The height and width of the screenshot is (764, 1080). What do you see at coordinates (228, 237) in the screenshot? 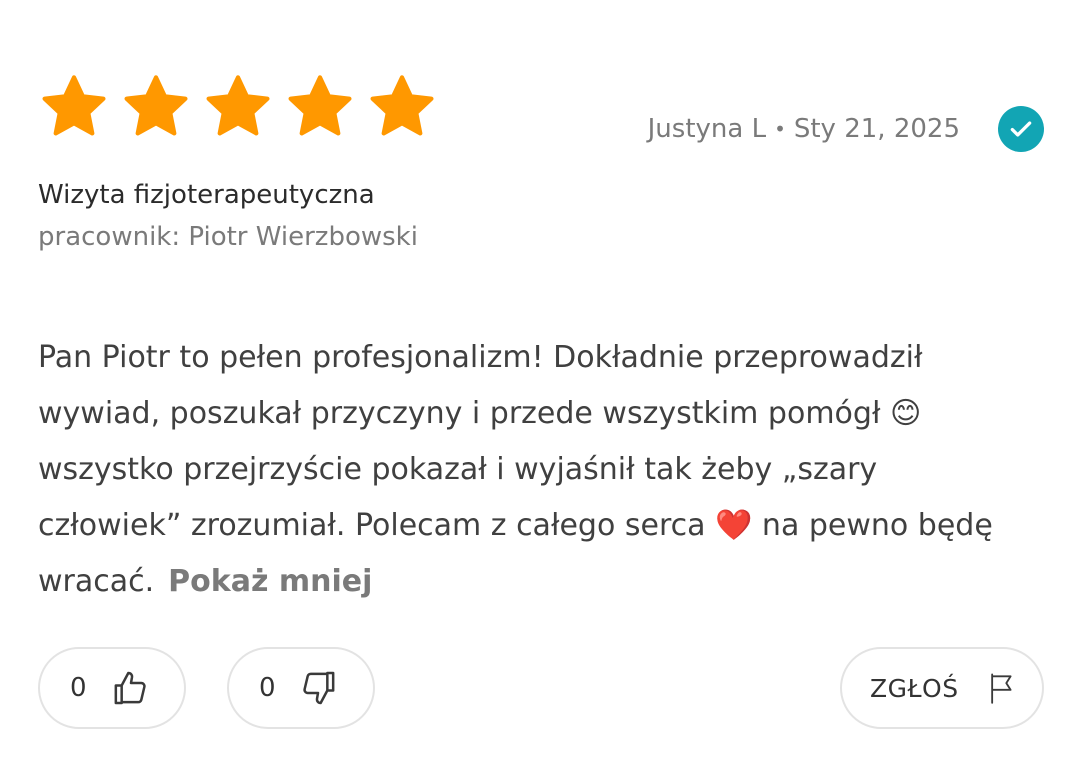
I see `employee-name: pracownik: Piotr Wierzbowski` at bounding box center [228, 237].